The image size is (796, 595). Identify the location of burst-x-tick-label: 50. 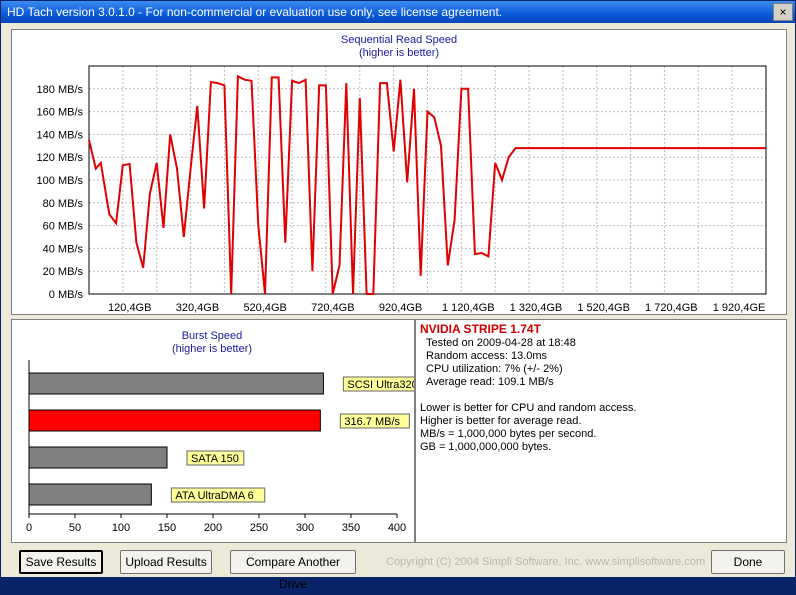
(75, 528).